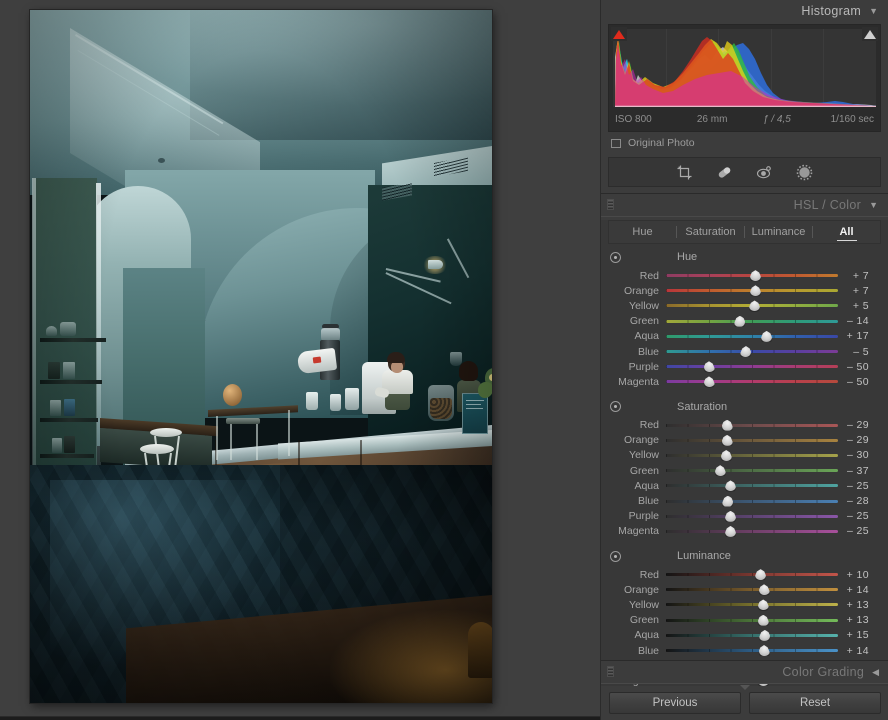 Image resolution: width=888 pixels, height=720 pixels. Describe the element at coordinates (745, 72) in the screenshot. I see `histogram-curves` at that location.